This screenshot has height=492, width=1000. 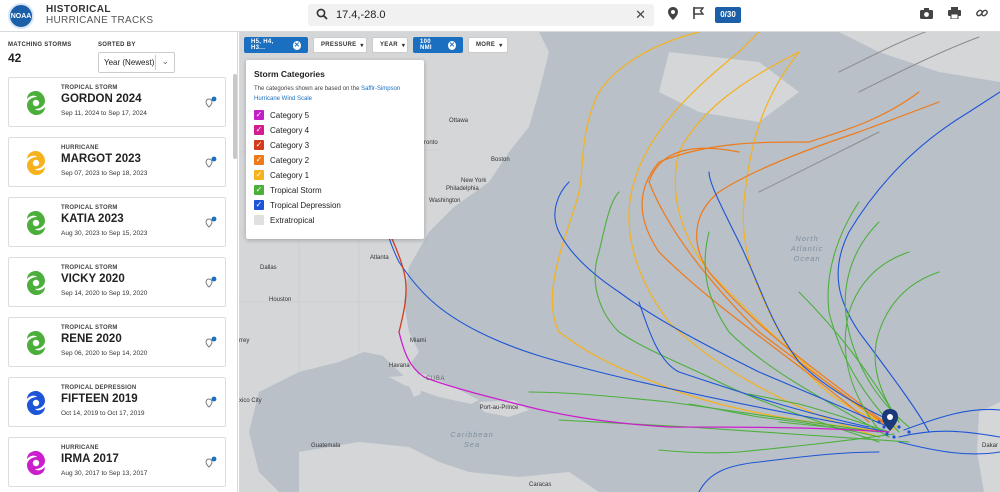 I want to click on distance-filter-chip: 100 NMI ✕, so click(x=438, y=45).